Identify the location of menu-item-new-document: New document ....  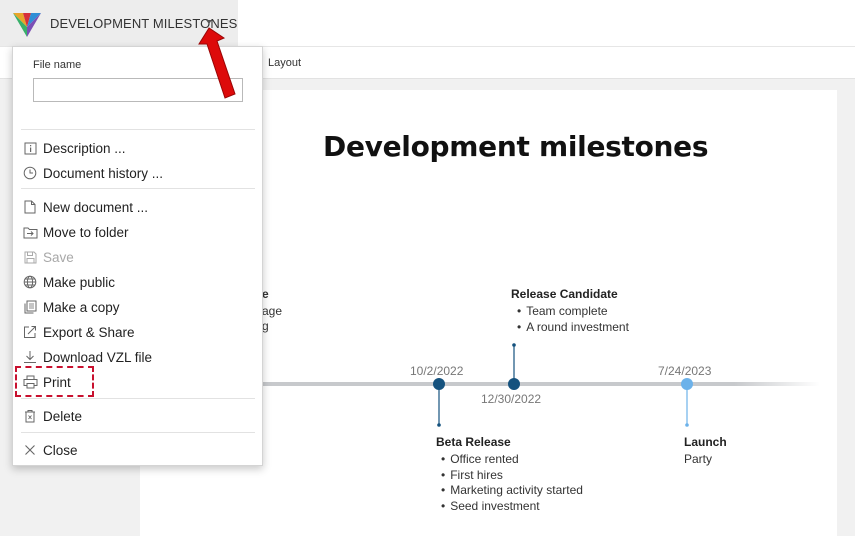
(138, 207).